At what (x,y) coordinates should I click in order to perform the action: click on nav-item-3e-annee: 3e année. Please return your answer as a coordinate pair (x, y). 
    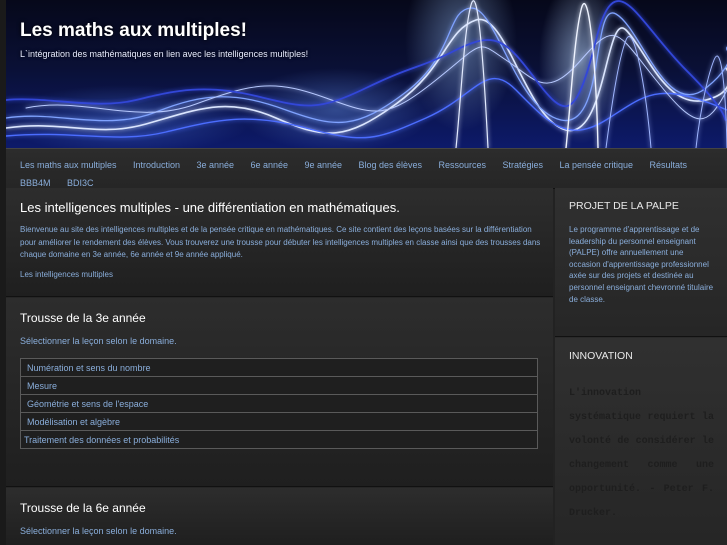
    Looking at the image, I should click on (215, 165).